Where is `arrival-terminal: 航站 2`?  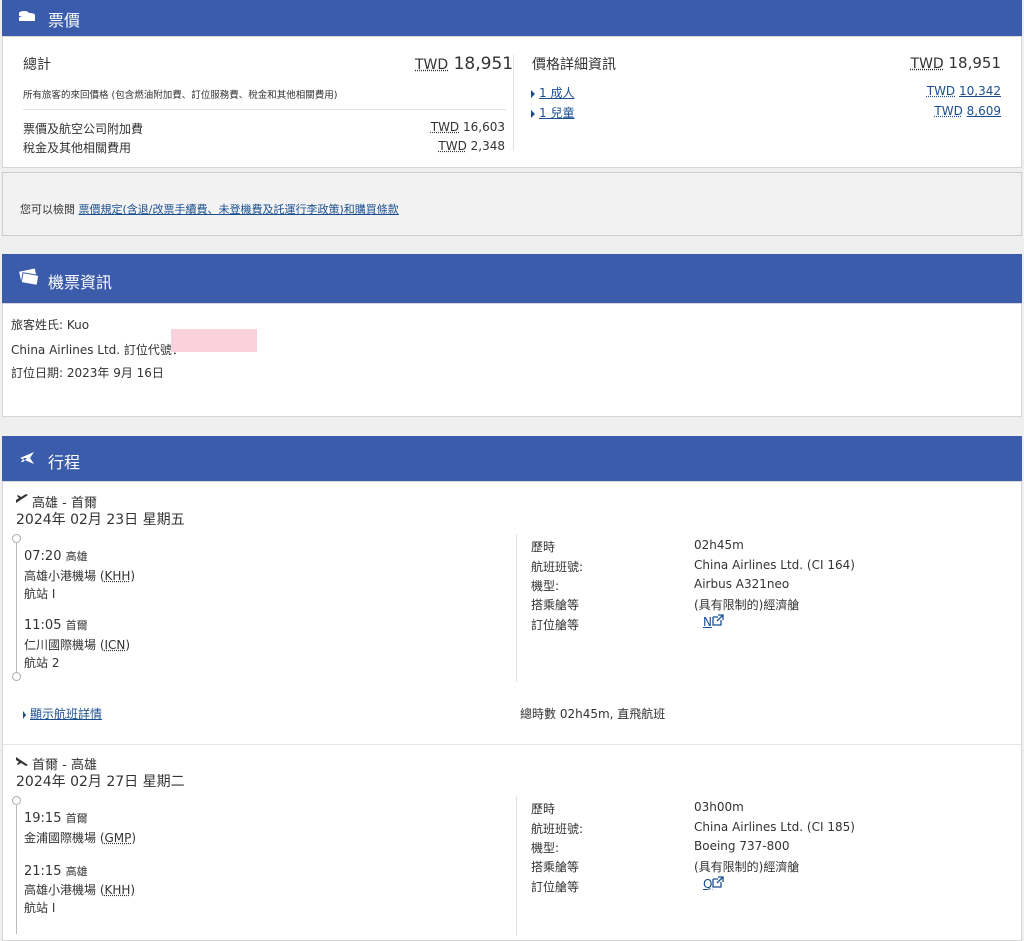
arrival-terminal: 航站 2 is located at coordinates (42, 663).